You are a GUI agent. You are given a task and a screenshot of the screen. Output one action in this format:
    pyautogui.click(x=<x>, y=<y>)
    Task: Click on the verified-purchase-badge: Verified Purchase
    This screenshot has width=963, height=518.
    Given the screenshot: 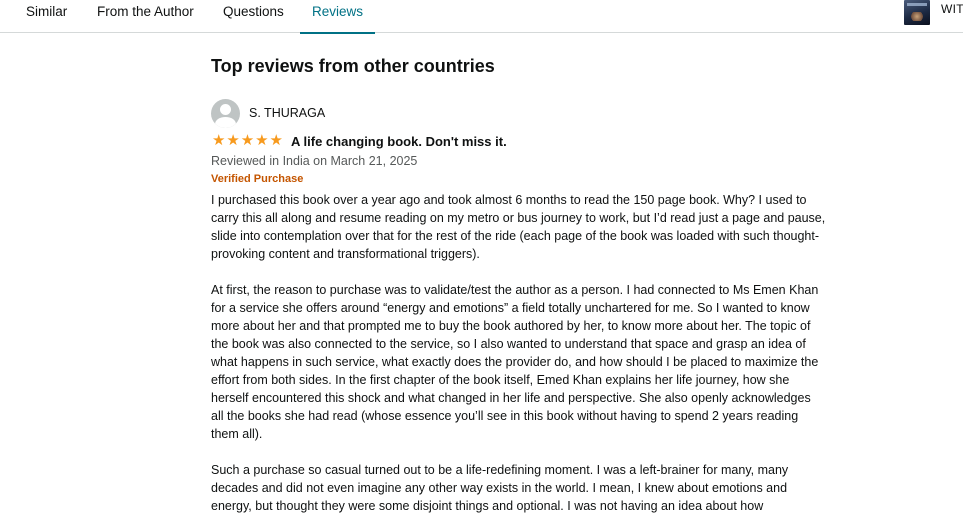 What is the action you would take?
    pyautogui.click(x=257, y=179)
    